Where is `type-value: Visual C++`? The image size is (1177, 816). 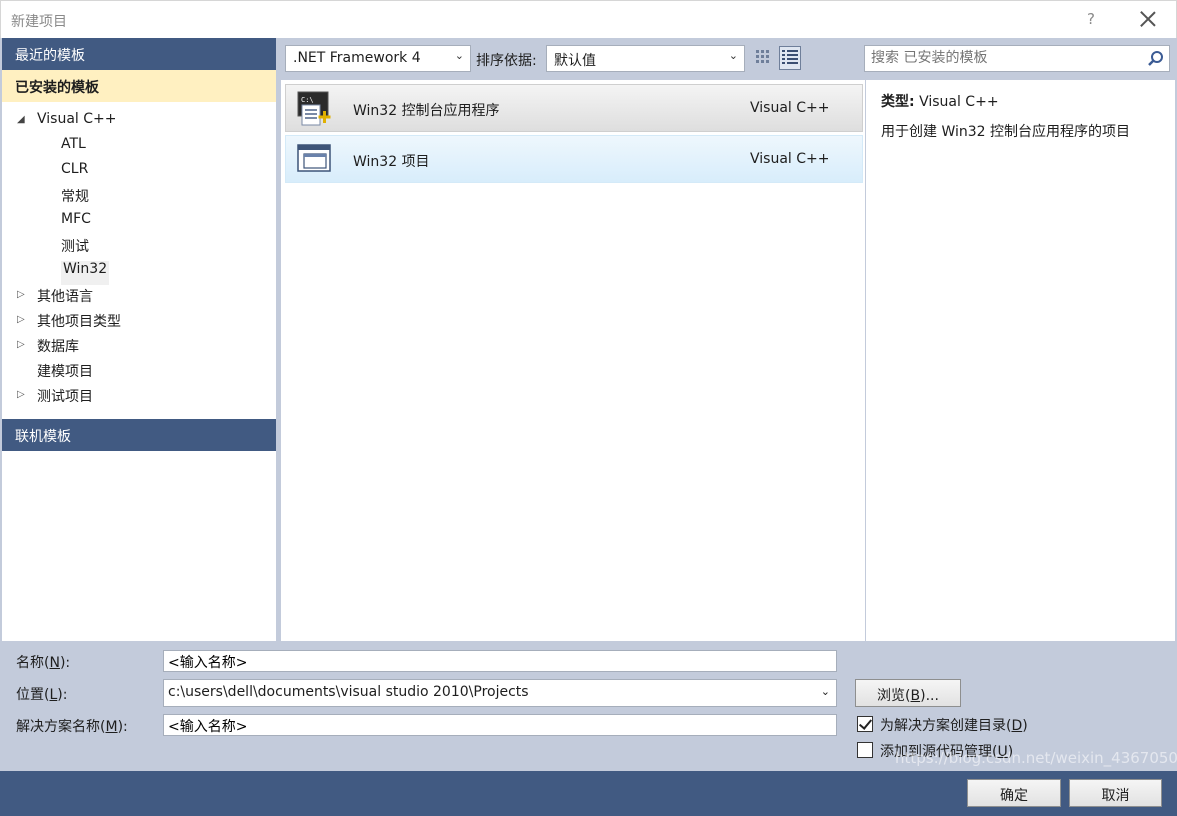 type-value: Visual C++ is located at coordinates (959, 102).